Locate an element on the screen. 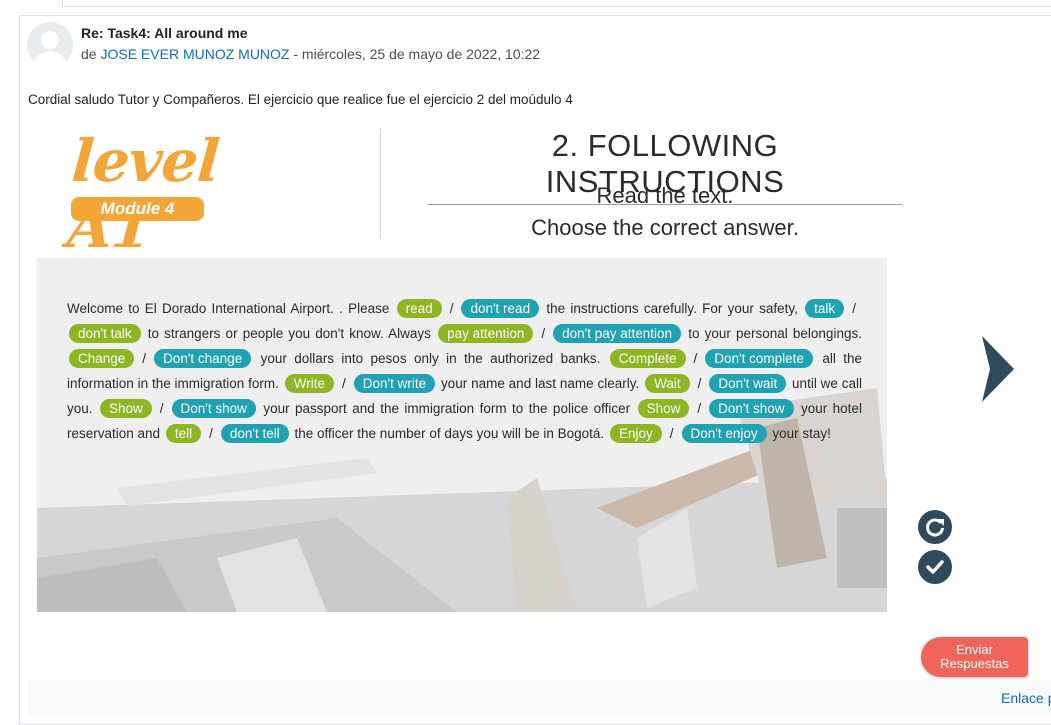  option-write: Write is located at coordinates (309, 383).